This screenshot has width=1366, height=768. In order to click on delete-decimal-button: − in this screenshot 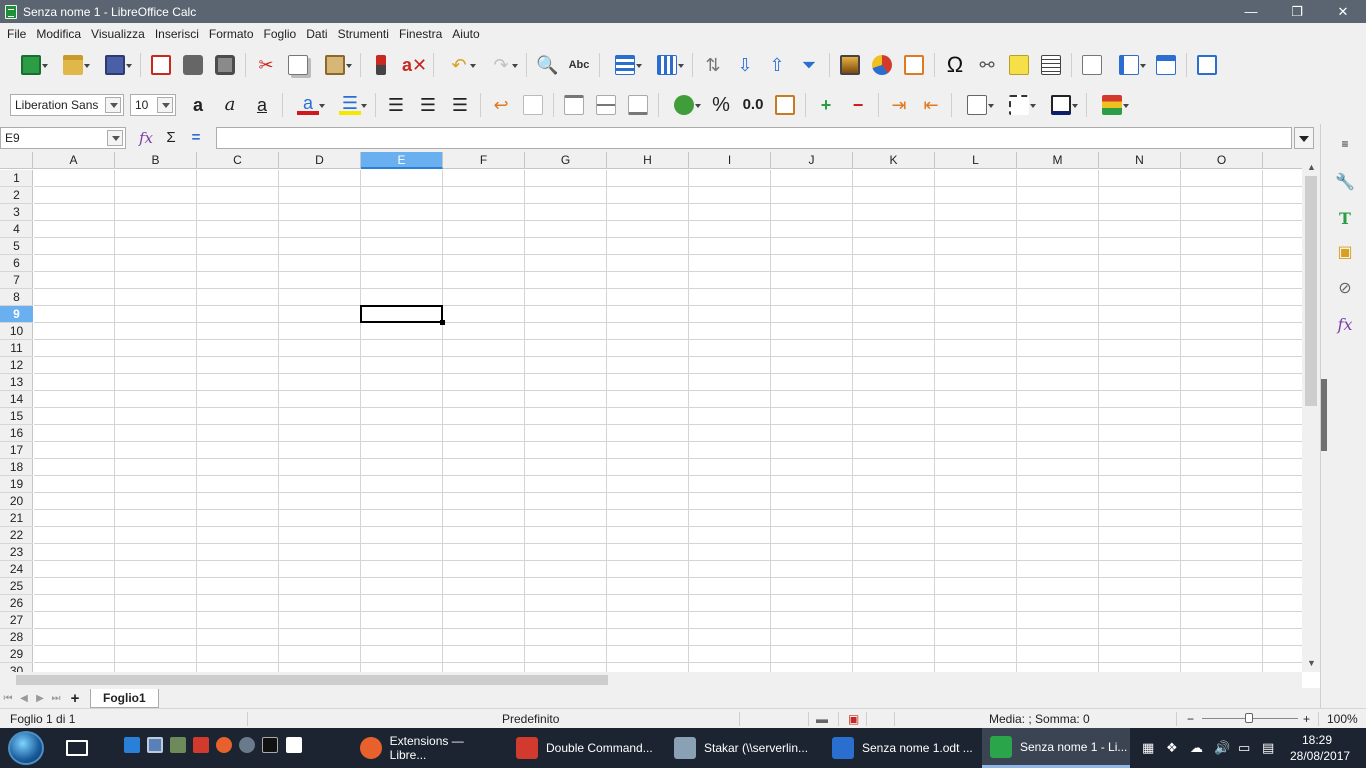, I will do `click(858, 105)`.